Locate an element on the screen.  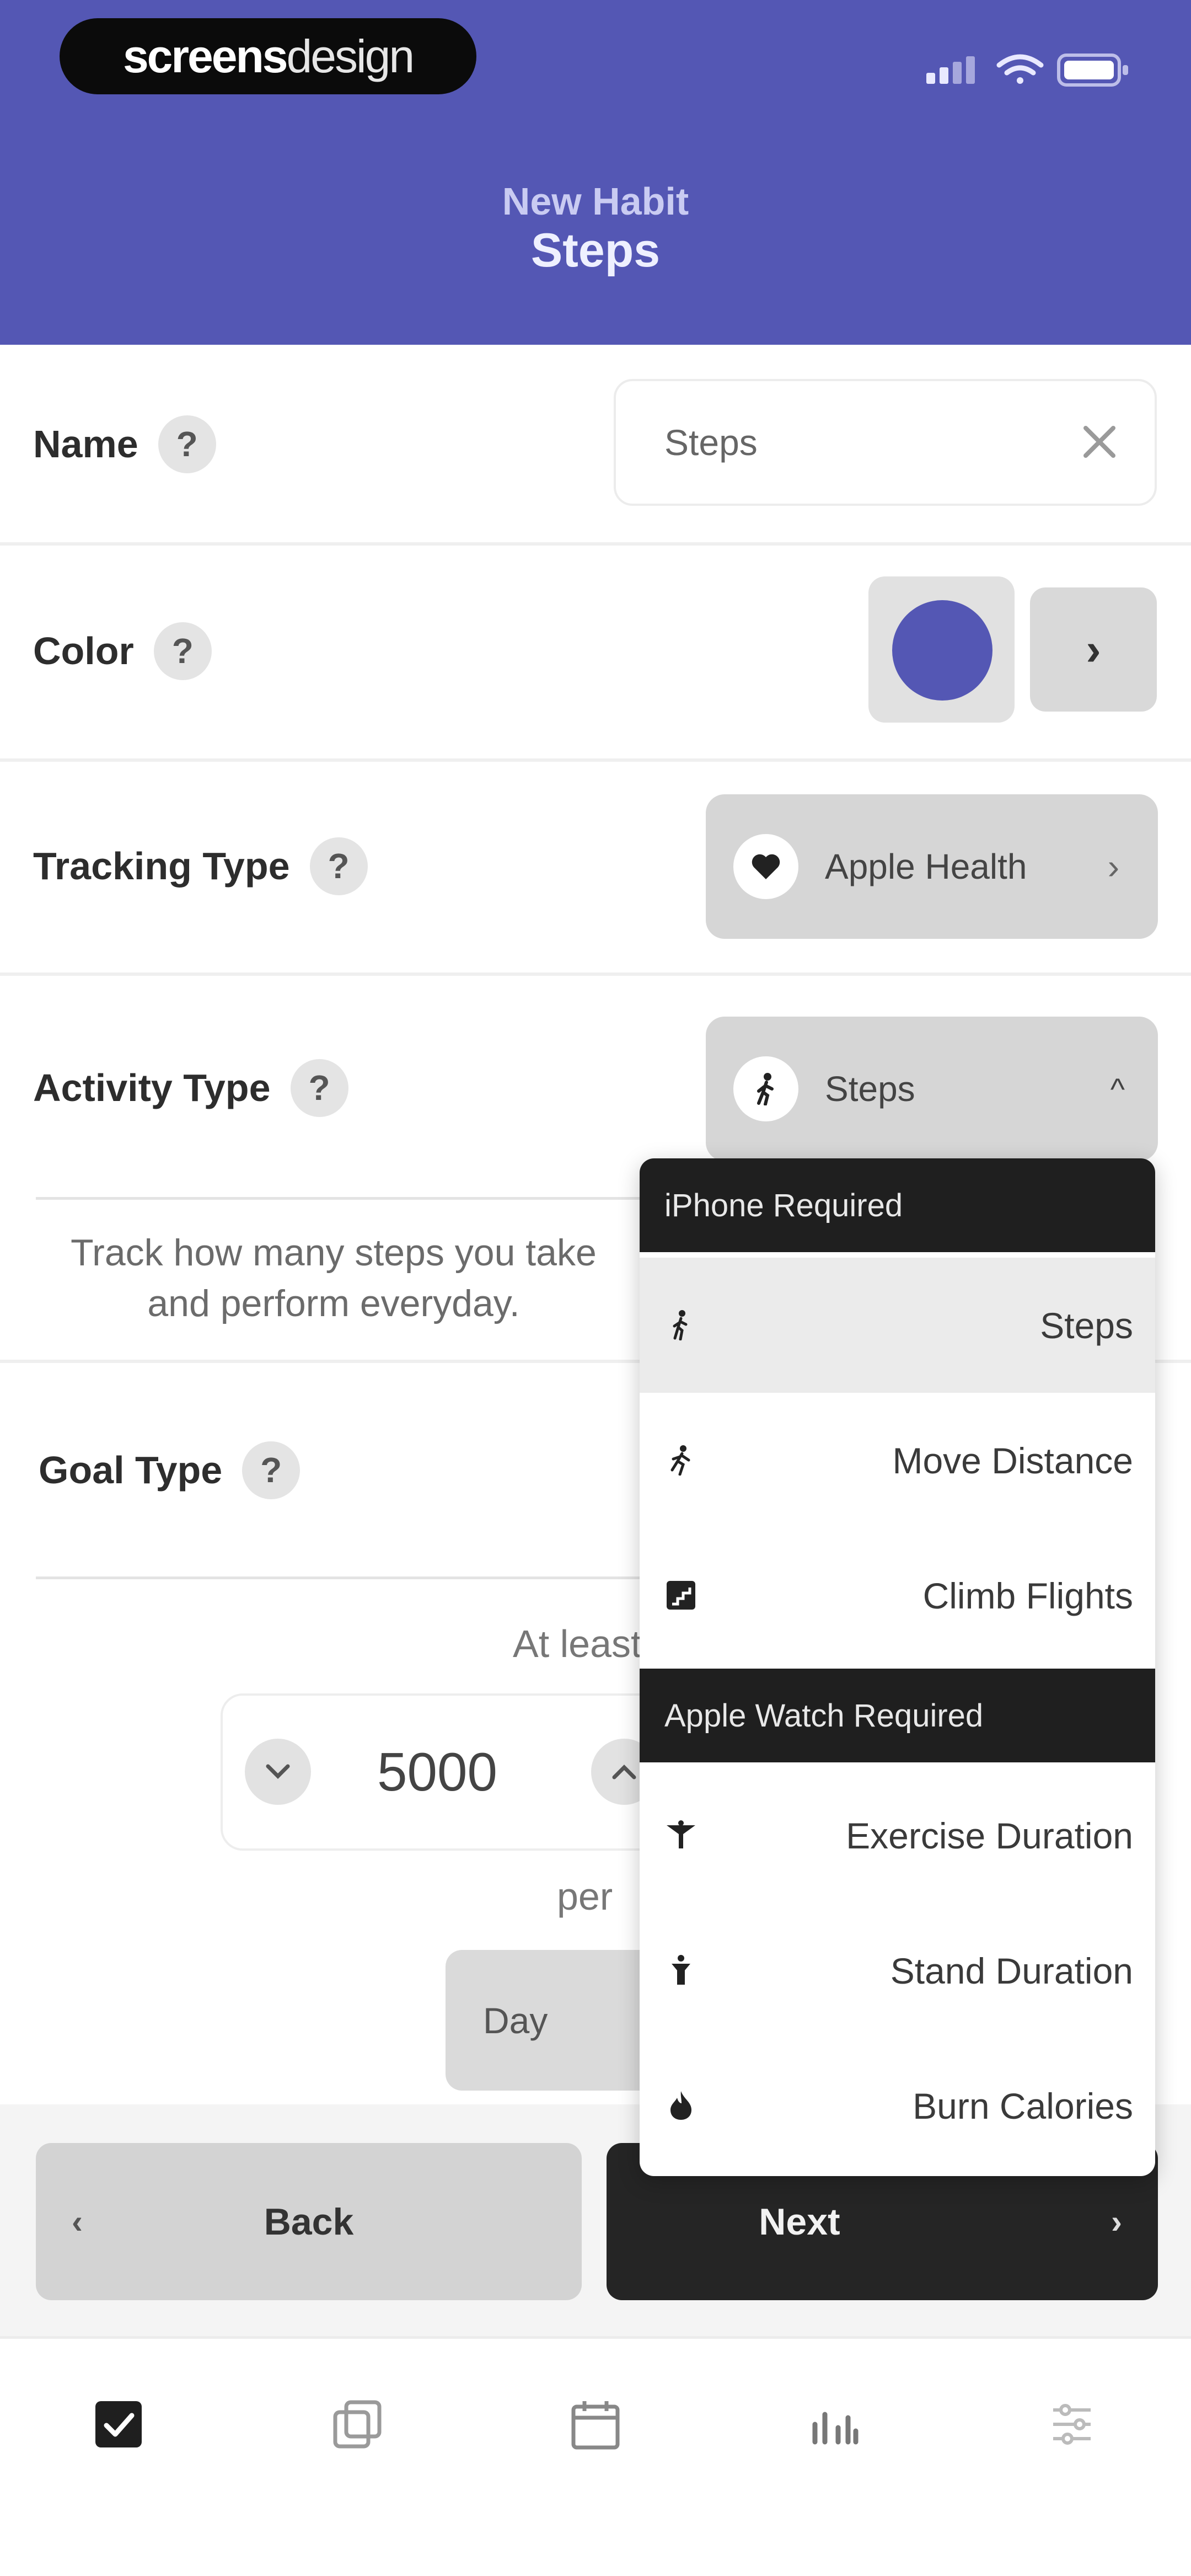
decrement-button is located at coordinates (278, 1772).